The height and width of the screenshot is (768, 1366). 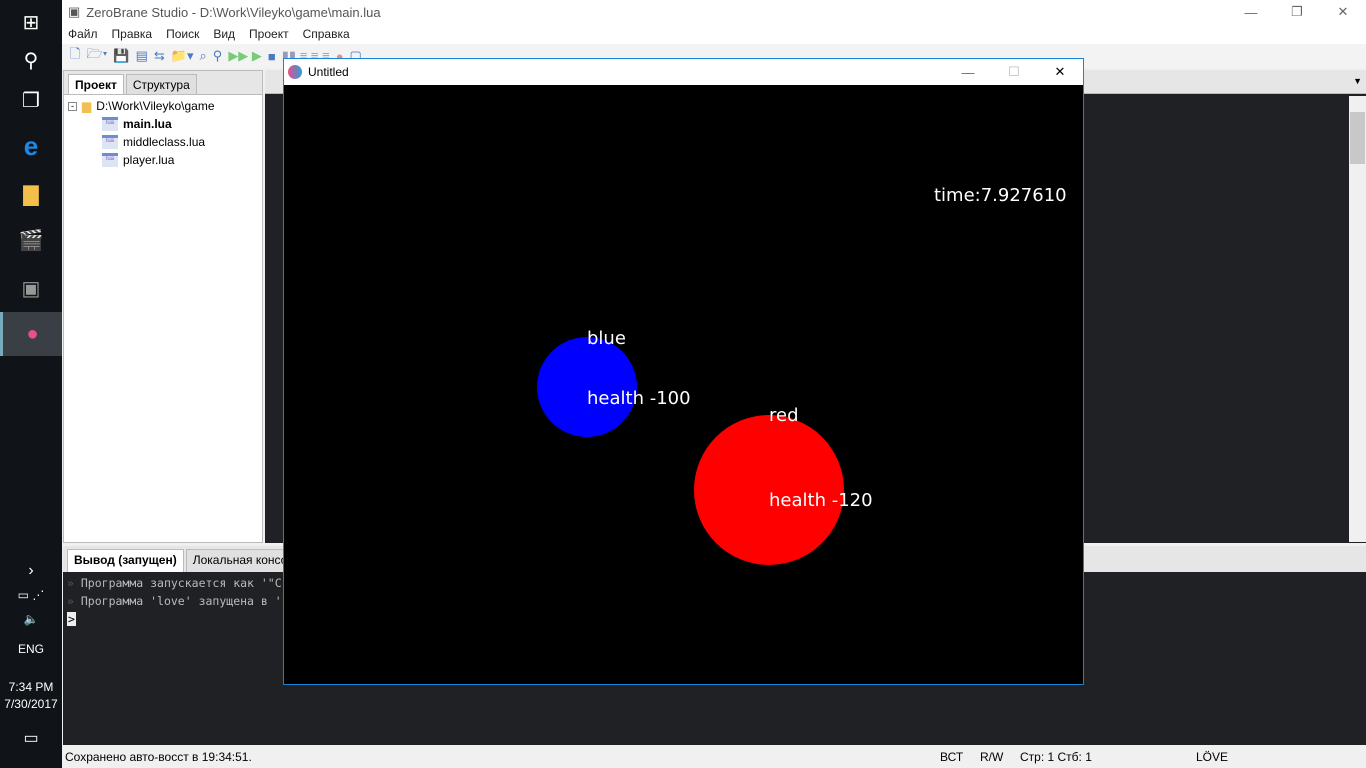 I want to click on tree-file: lua main.lua, so click(x=137, y=124).